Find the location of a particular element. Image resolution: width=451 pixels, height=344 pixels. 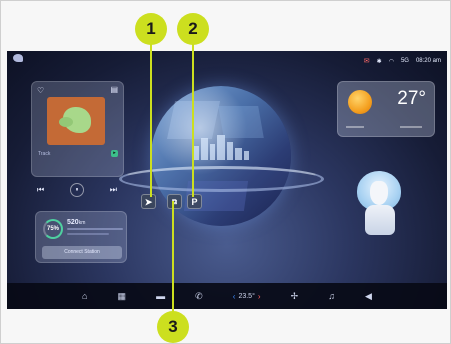

lion-mascot is located at coordinates (379, 204).